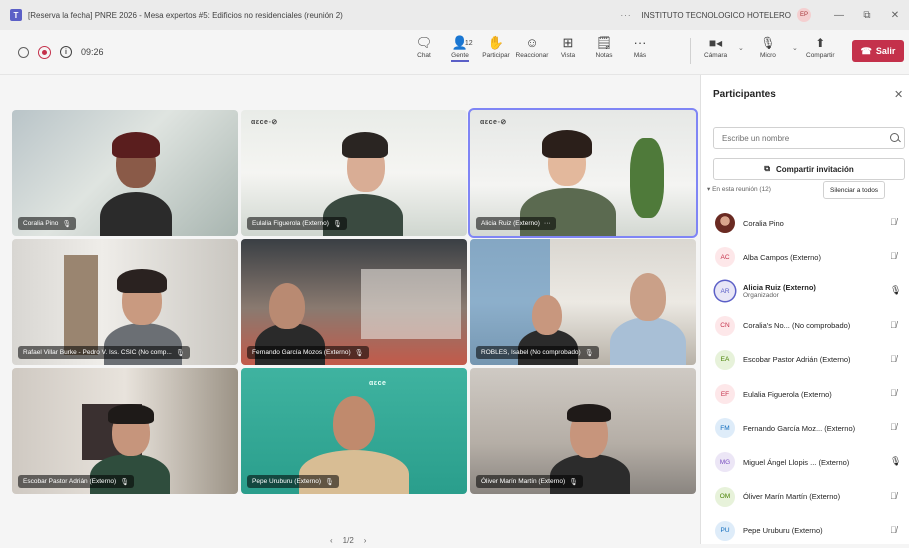 Image resolution: width=909 pixels, height=548 pixels. What do you see at coordinates (516, 223) in the screenshot?
I see `video-name-tag: Alicia Ruiz (Externo) ···` at bounding box center [516, 223].